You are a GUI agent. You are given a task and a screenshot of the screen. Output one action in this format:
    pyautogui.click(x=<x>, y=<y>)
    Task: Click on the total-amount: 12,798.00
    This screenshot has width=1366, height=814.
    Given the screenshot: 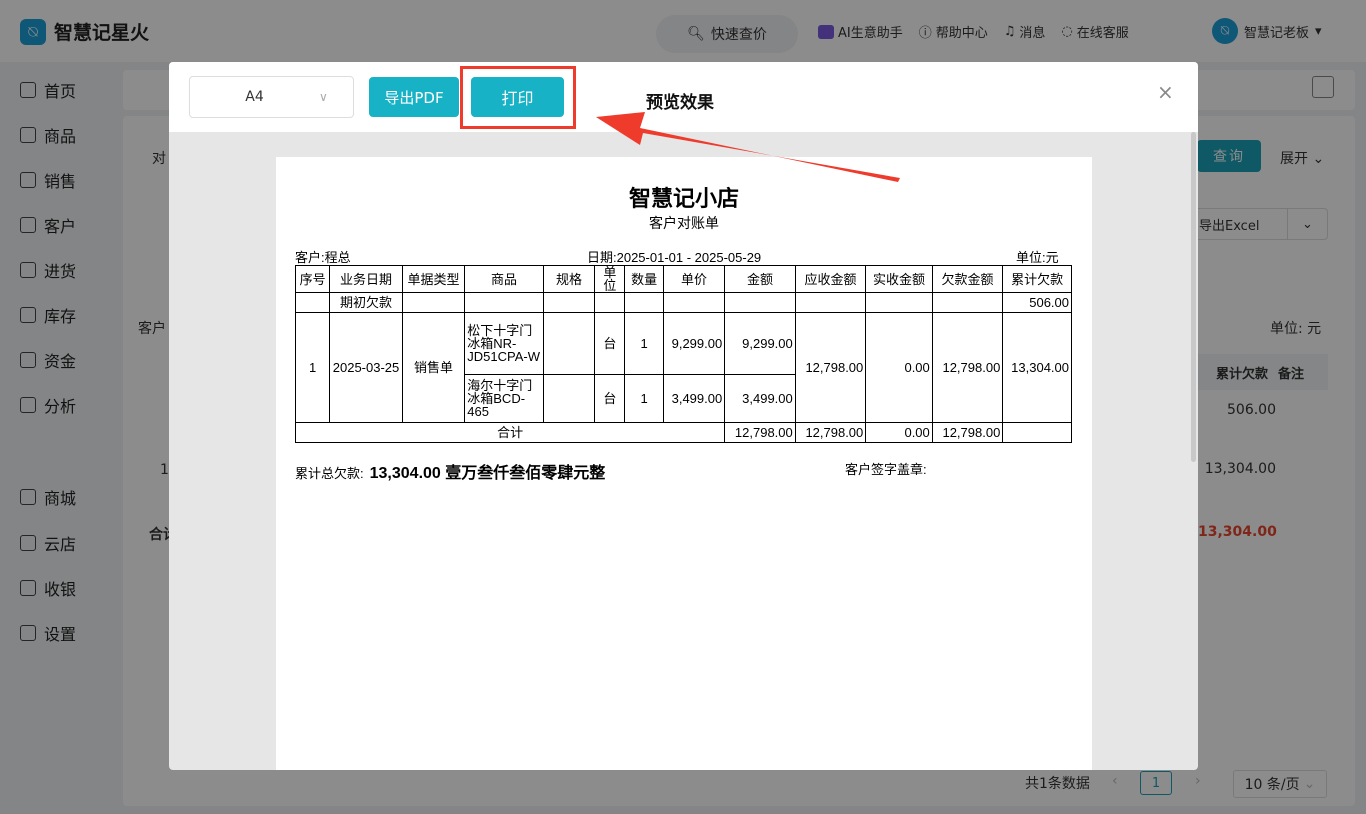 What is the action you would take?
    pyautogui.click(x=760, y=432)
    